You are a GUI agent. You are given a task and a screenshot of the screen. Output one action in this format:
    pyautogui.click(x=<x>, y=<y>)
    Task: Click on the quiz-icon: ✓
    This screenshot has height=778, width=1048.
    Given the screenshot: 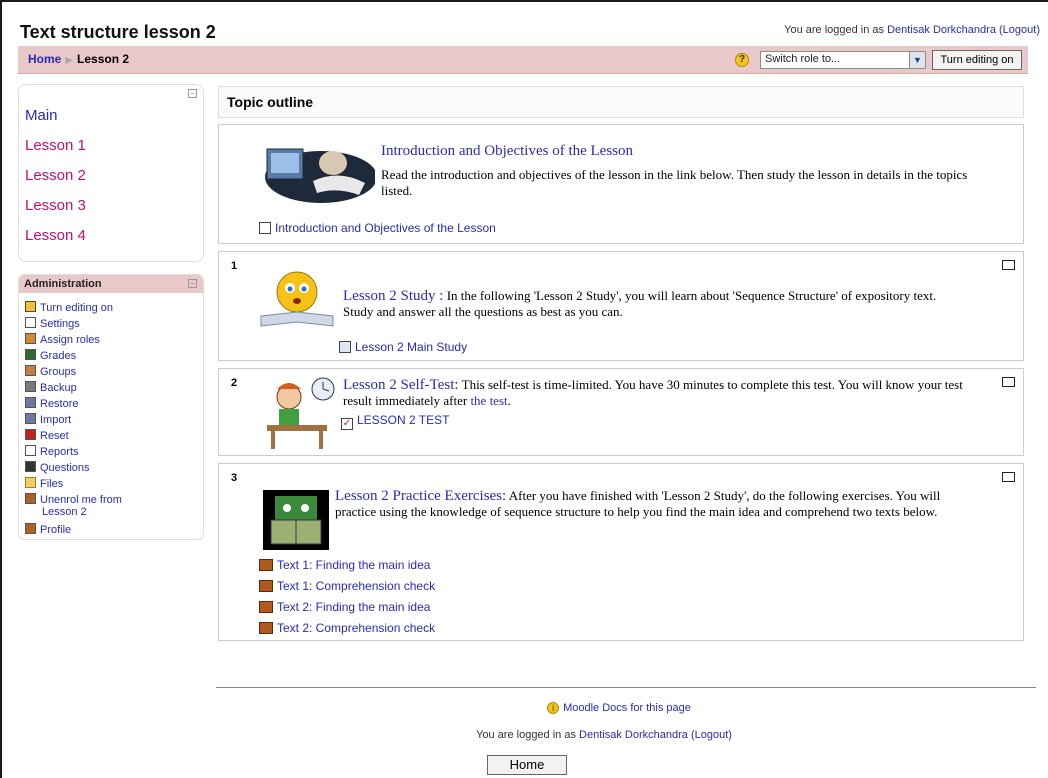 What is the action you would take?
    pyautogui.click(x=347, y=424)
    